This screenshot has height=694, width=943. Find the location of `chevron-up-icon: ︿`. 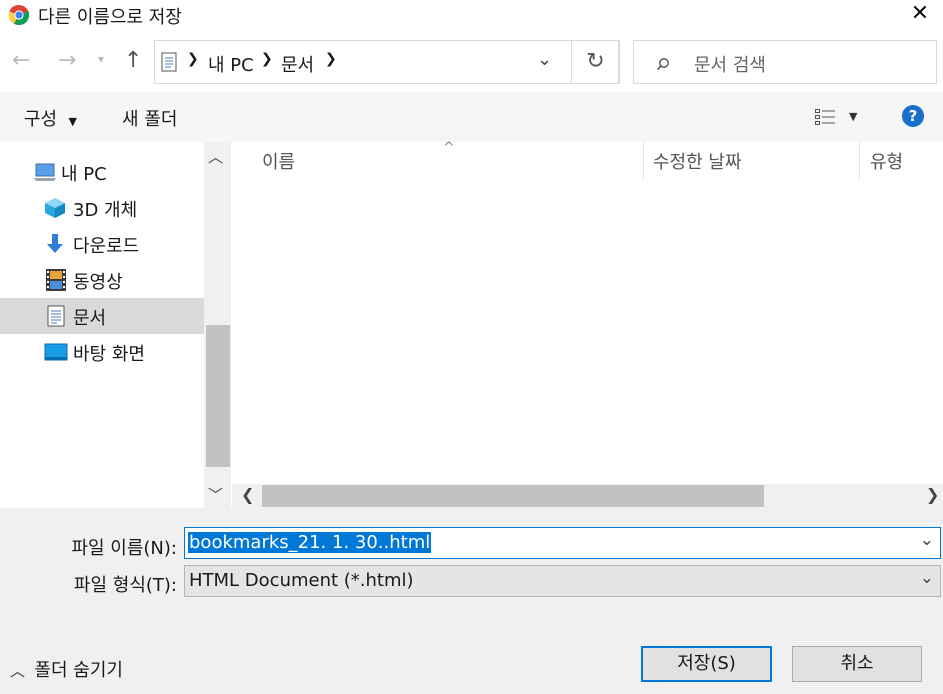

chevron-up-icon: ︿ is located at coordinates (18, 671).